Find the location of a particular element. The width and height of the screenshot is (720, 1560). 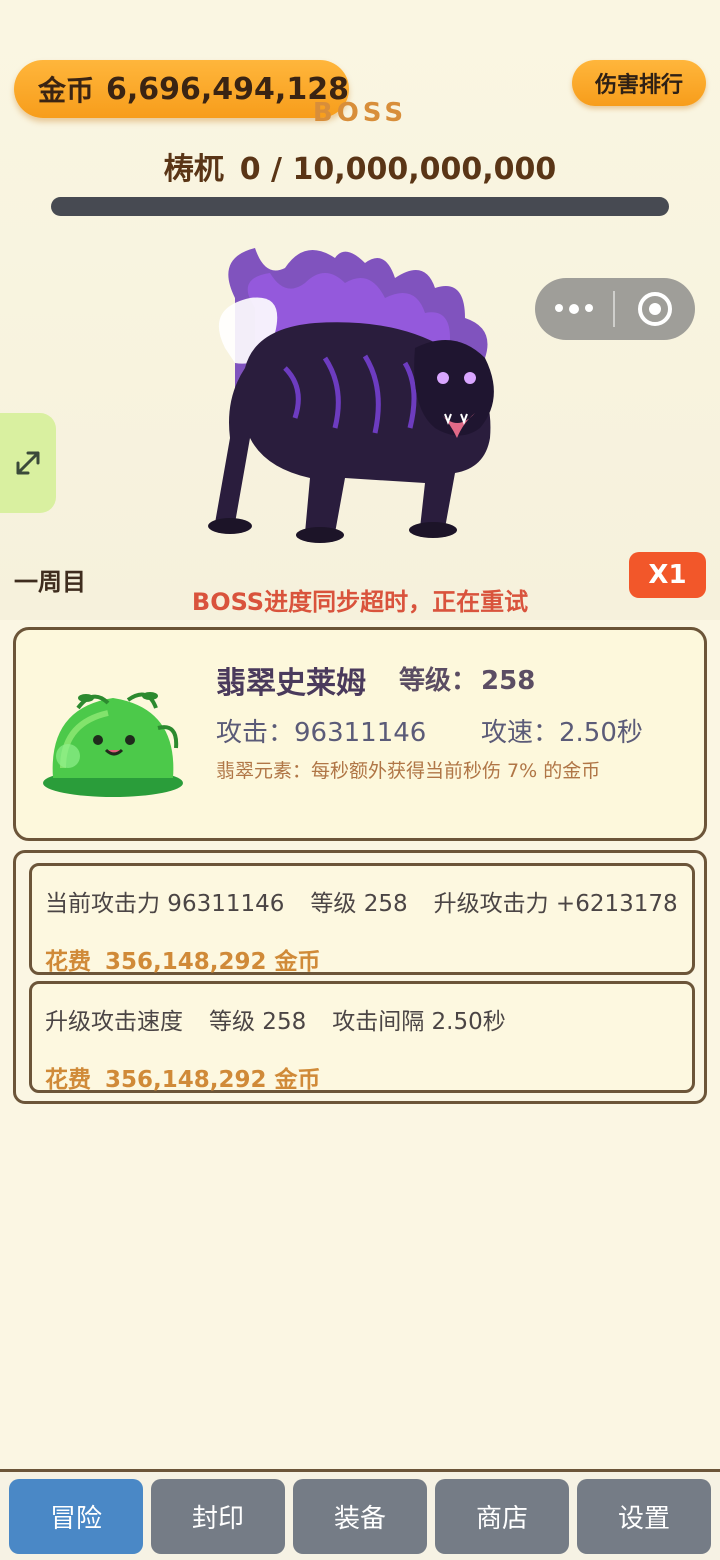

pet-attack: 攻击：96311146 is located at coordinates (321, 733).